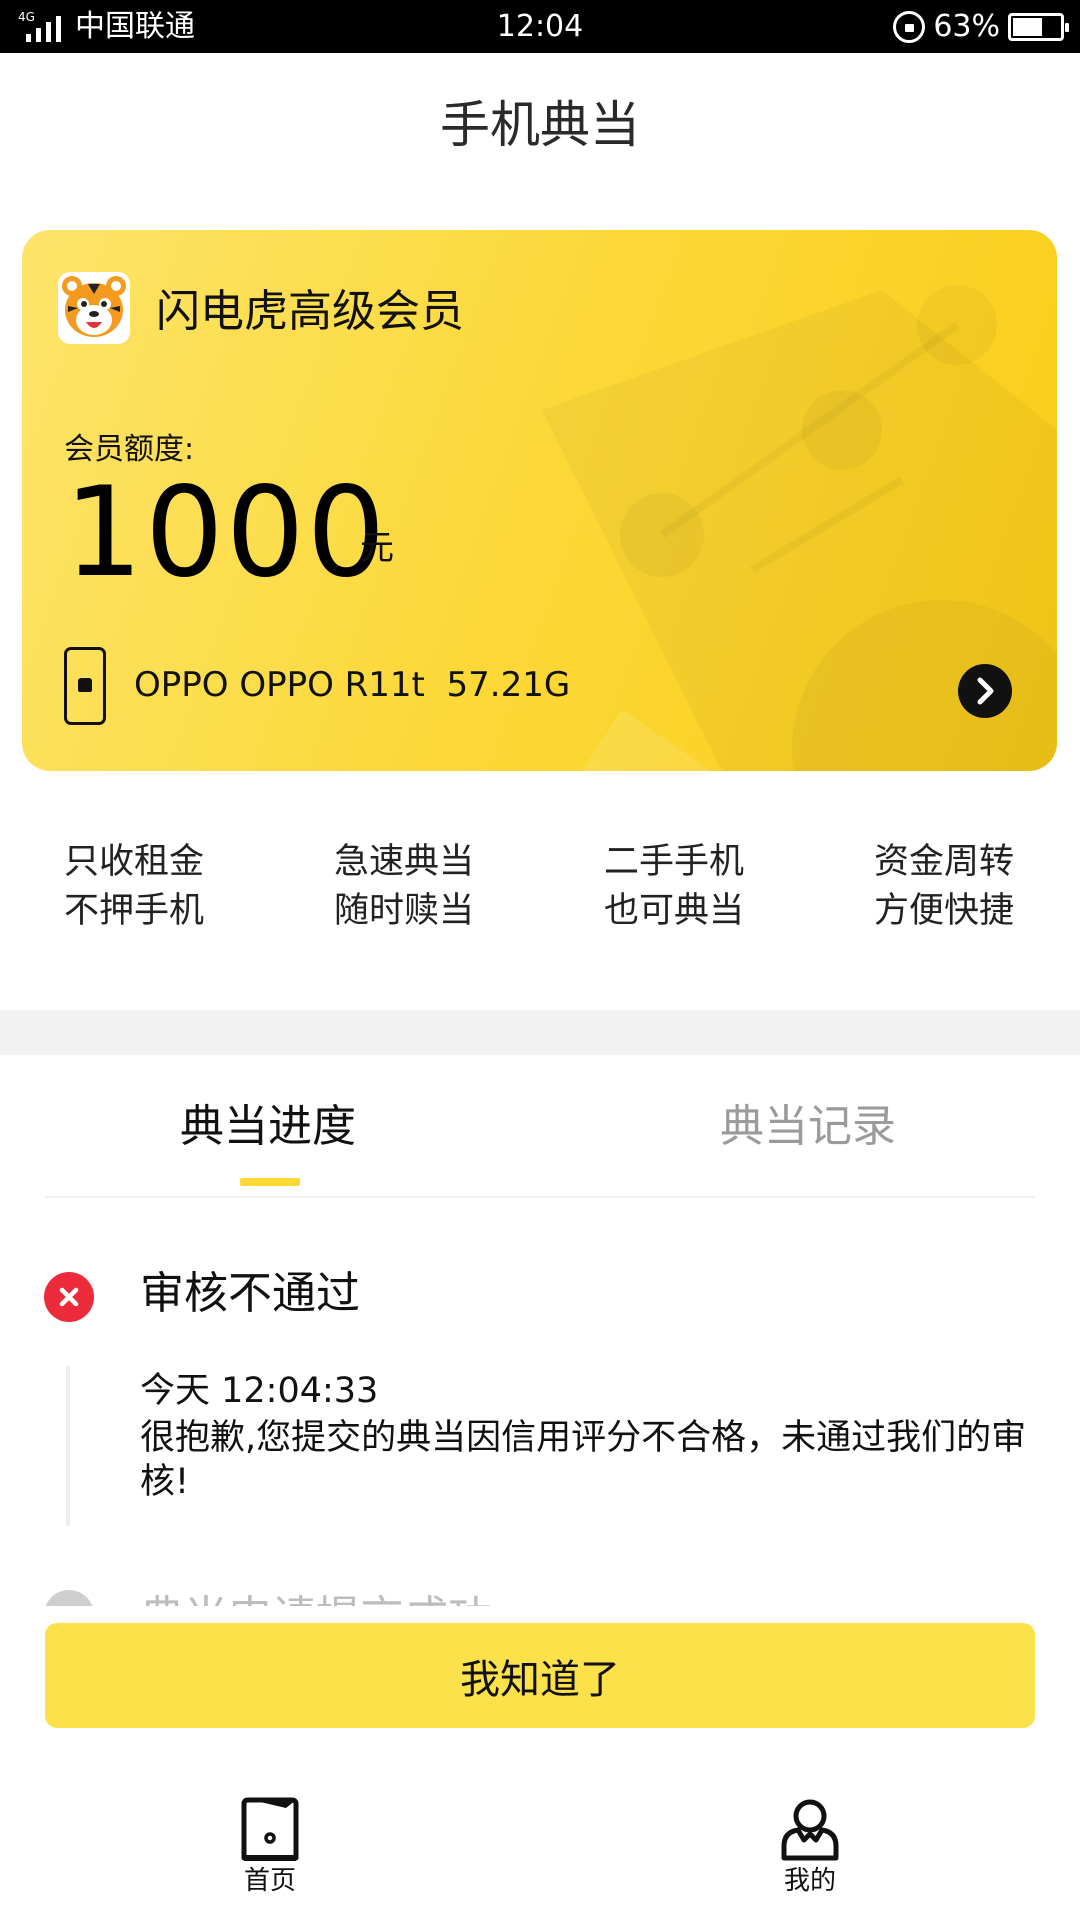  Describe the element at coordinates (810, 1830) in the screenshot. I see `person-icon` at that location.